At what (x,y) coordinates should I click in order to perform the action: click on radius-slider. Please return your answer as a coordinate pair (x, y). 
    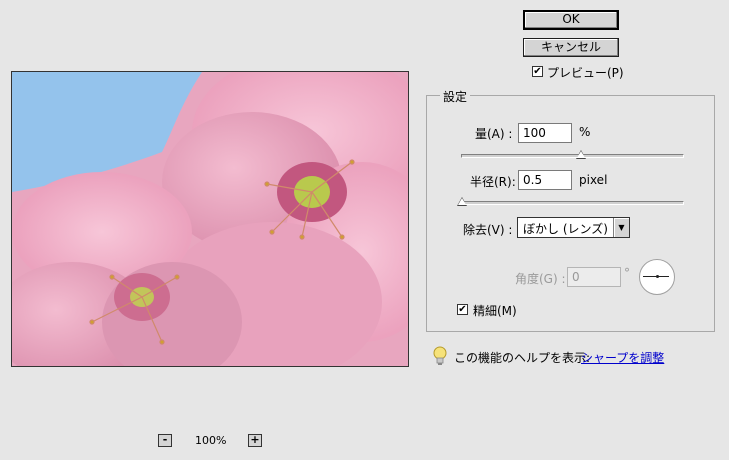
    Looking at the image, I should click on (572, 203).